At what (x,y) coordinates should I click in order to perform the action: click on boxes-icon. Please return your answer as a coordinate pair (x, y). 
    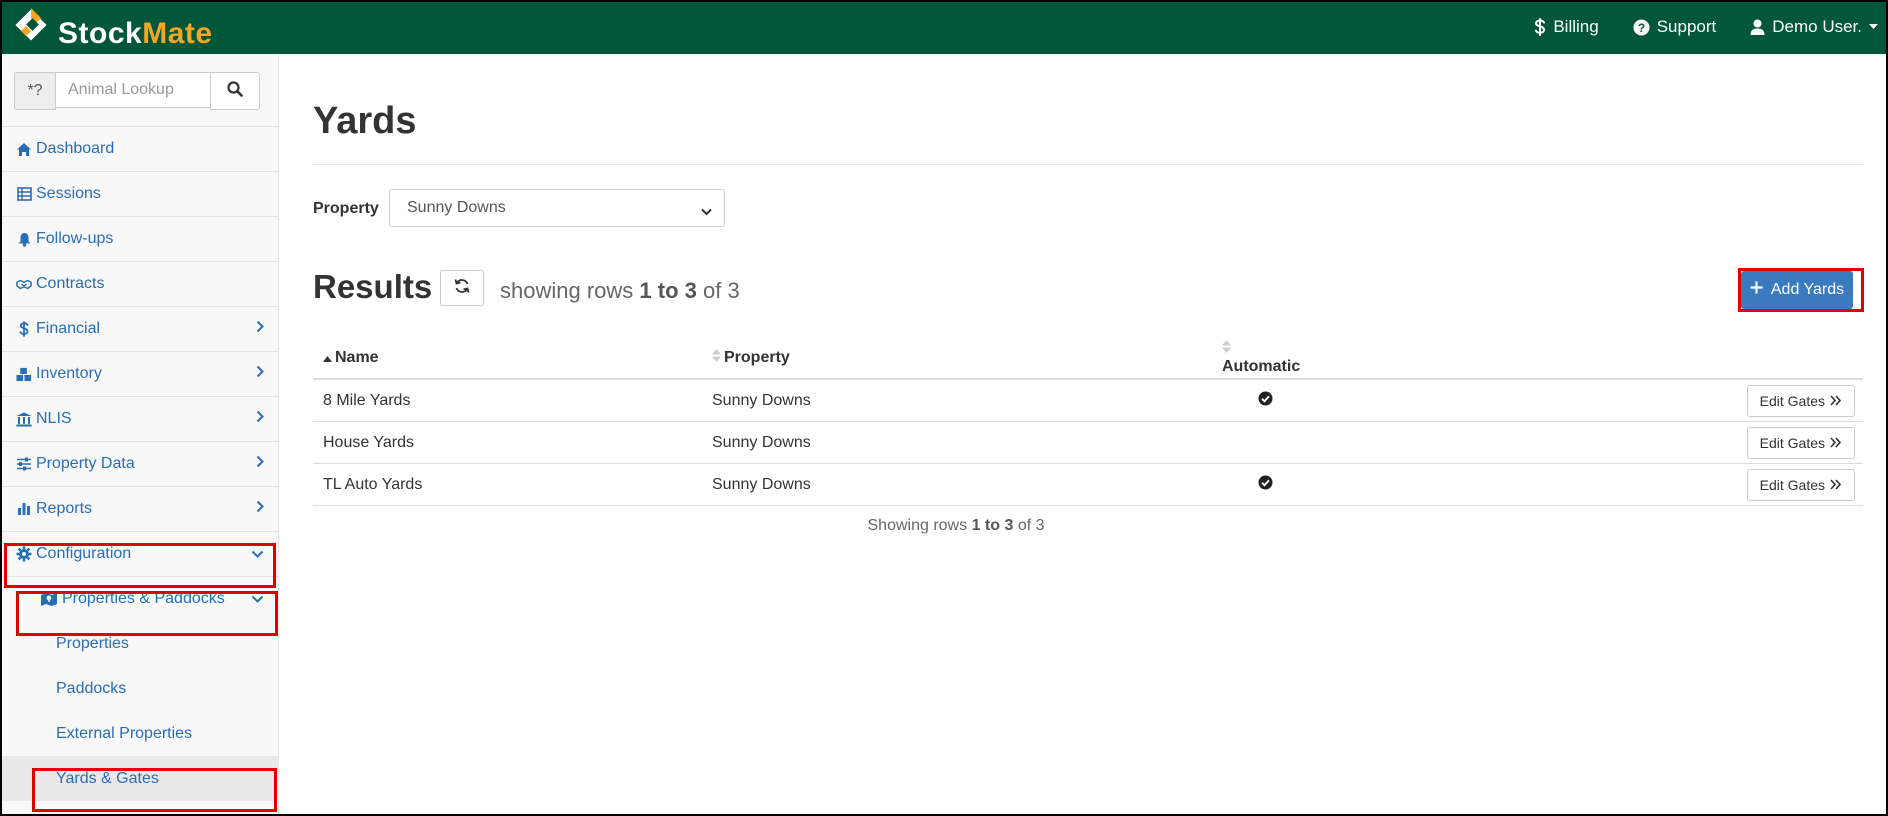
    Looking at the image, I should click on (24, 374).